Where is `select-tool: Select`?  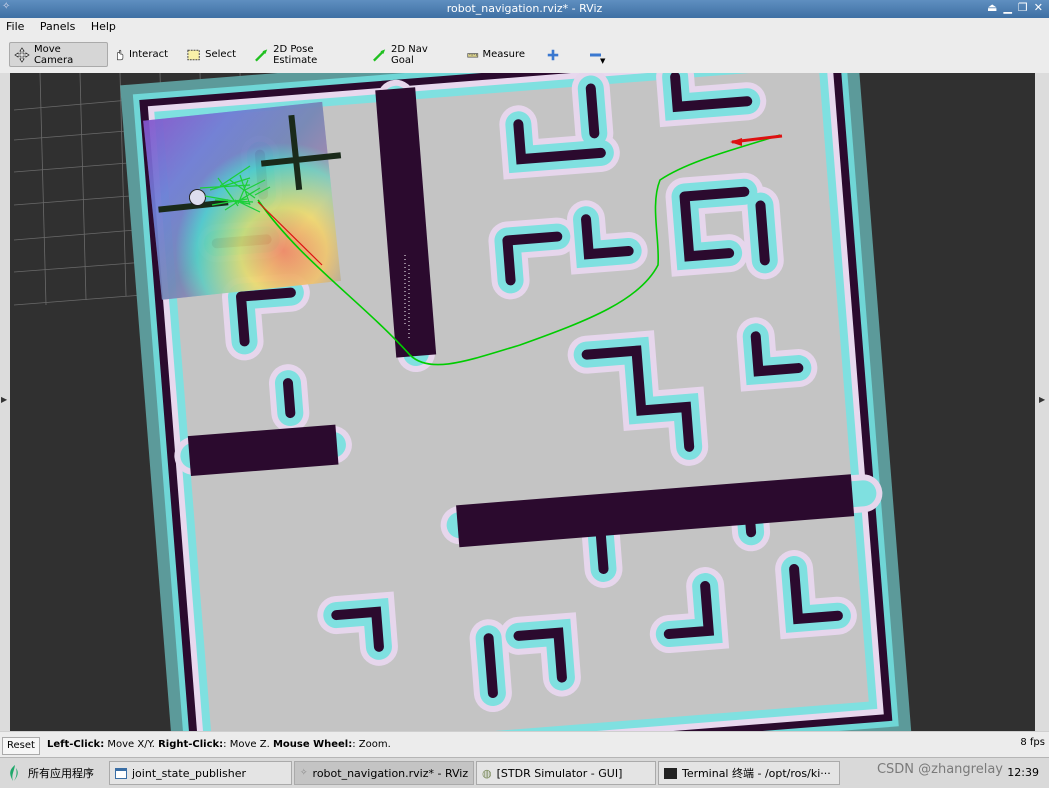
select-tool: Select is located at coordinates (211, 54).